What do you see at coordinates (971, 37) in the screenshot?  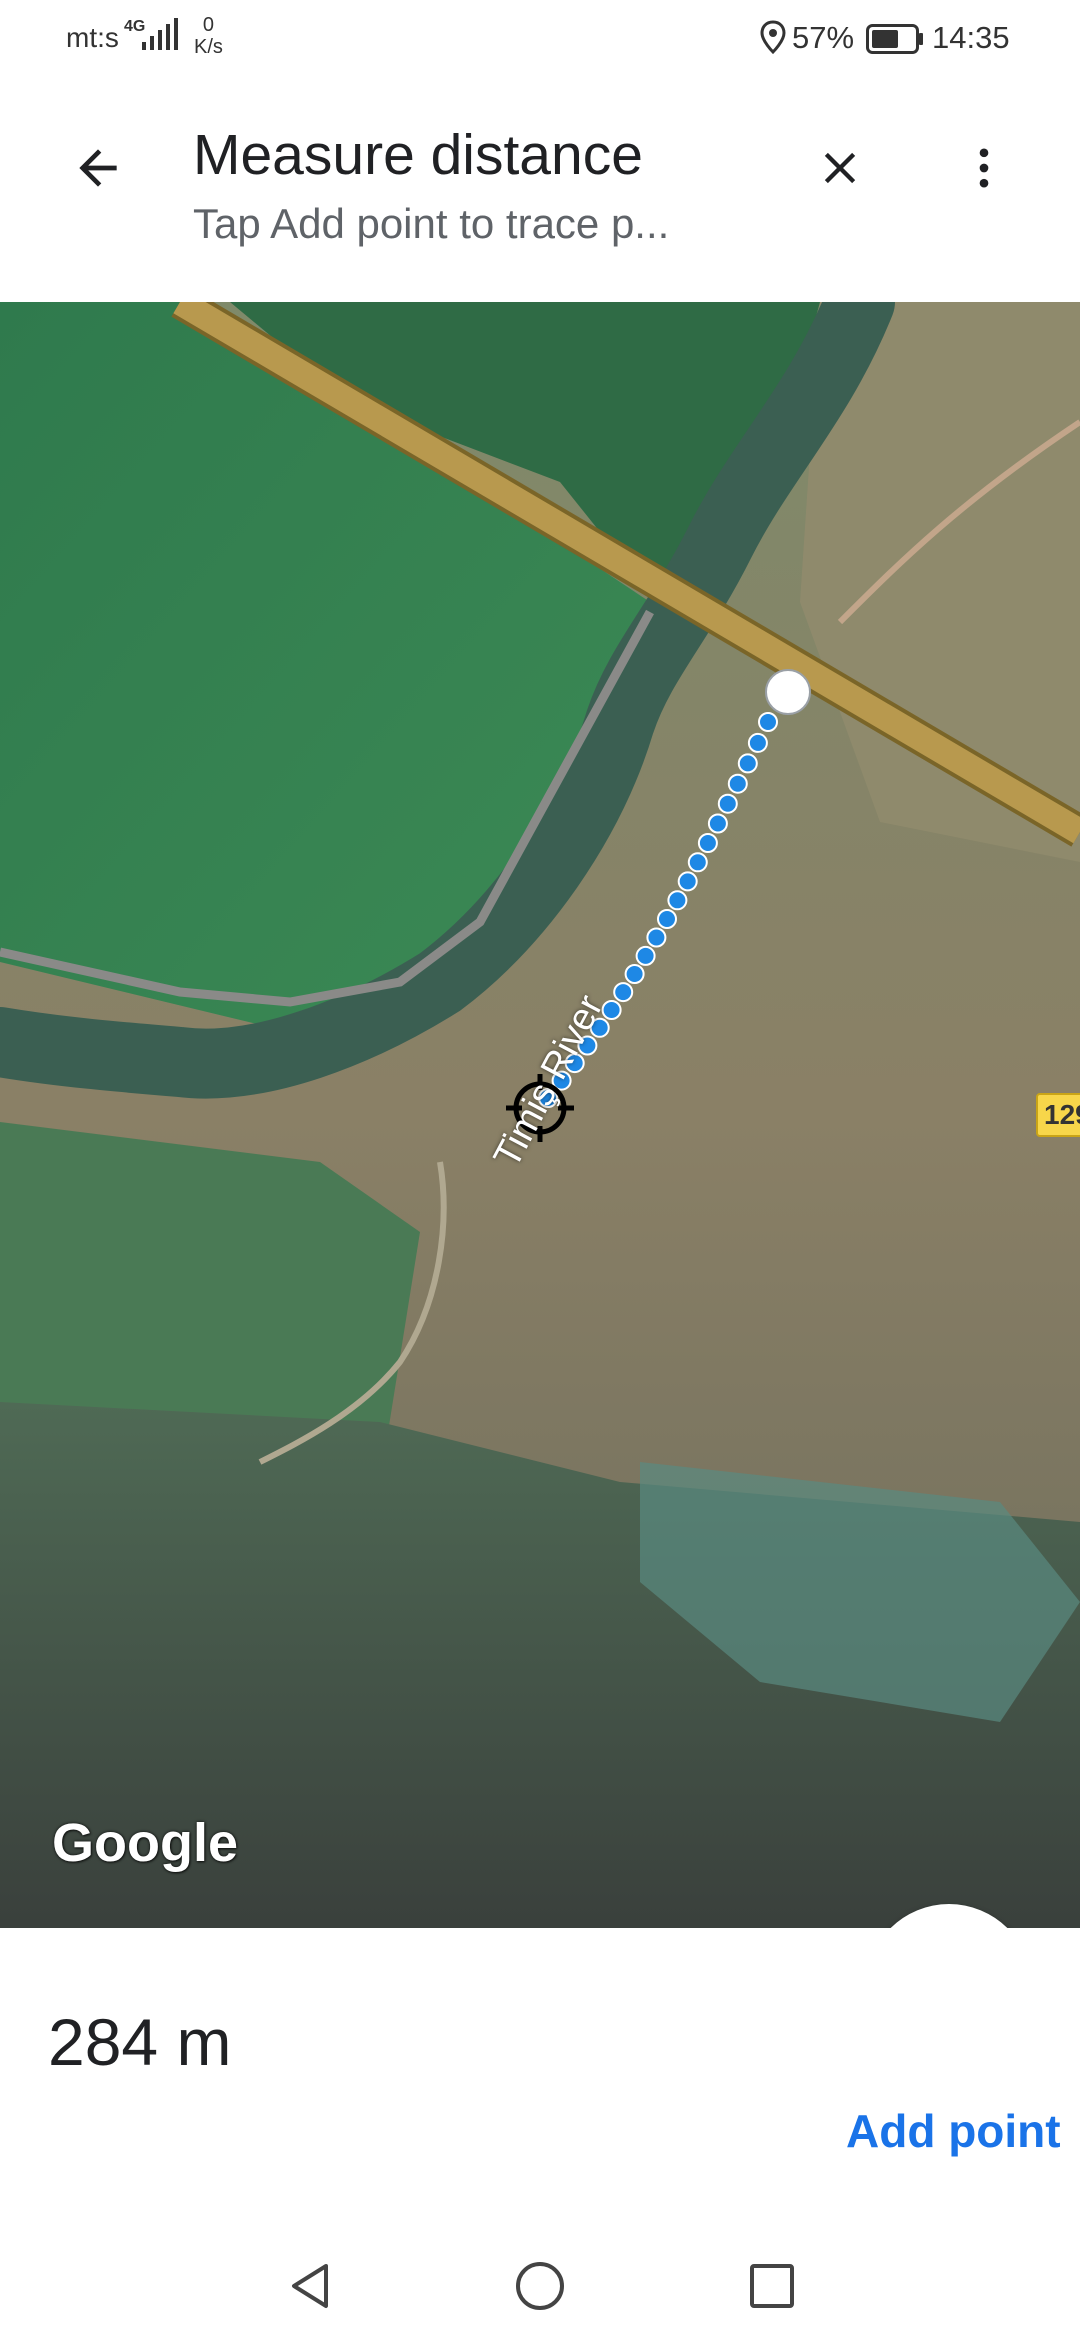 I see `clock: 14:35` at bounding box center [971, 37].